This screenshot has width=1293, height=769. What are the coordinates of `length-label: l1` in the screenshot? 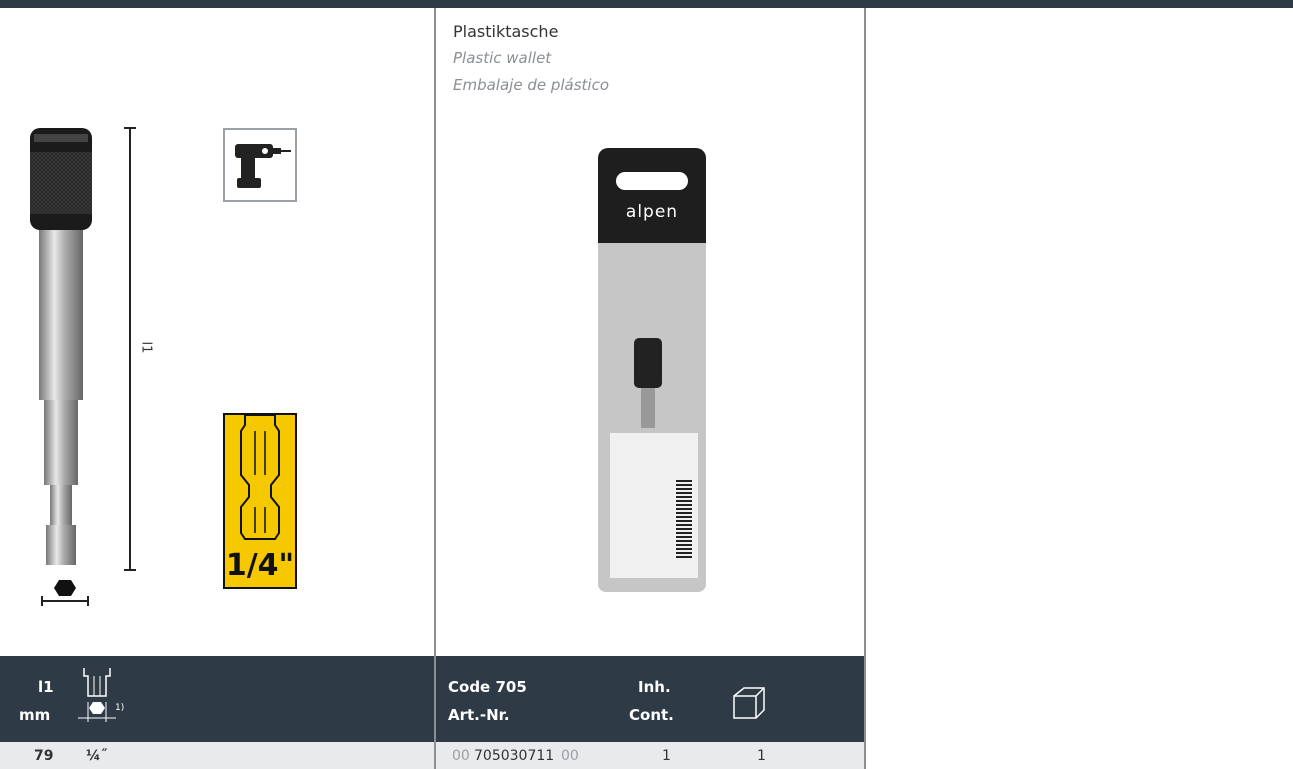 It's located at (146, 347).